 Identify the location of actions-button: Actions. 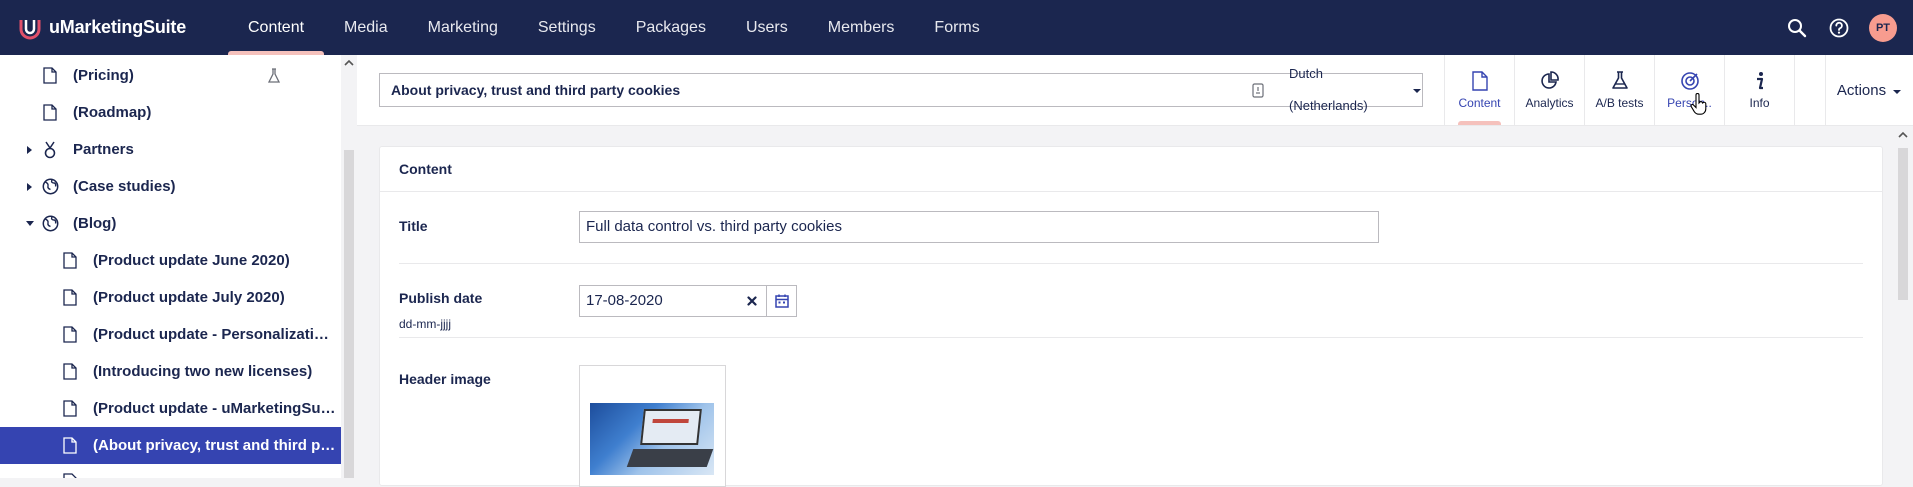
(1869, 90).